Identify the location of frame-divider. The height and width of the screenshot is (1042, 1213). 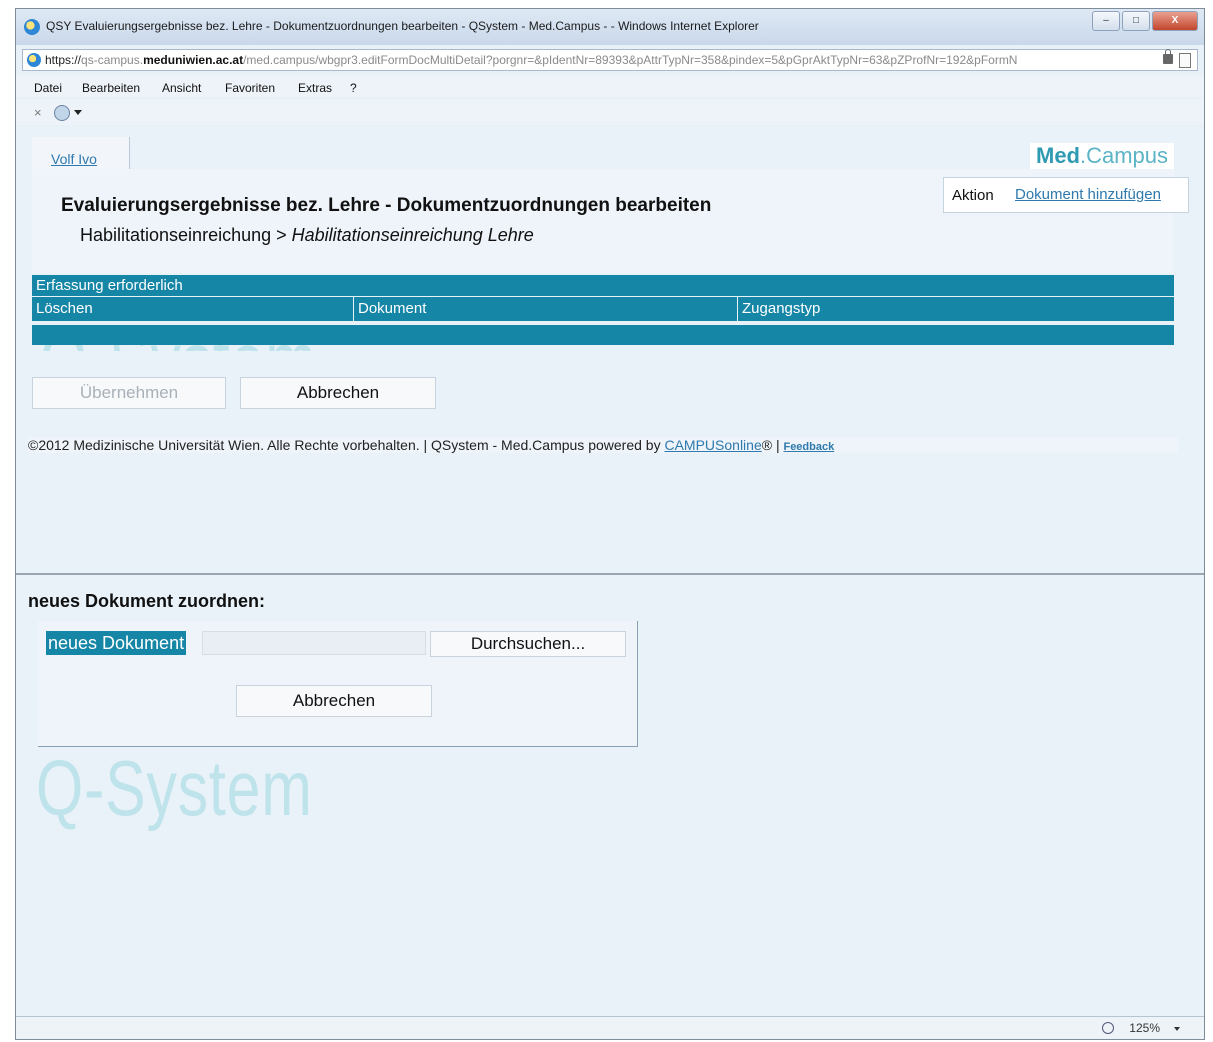
(610, 574).